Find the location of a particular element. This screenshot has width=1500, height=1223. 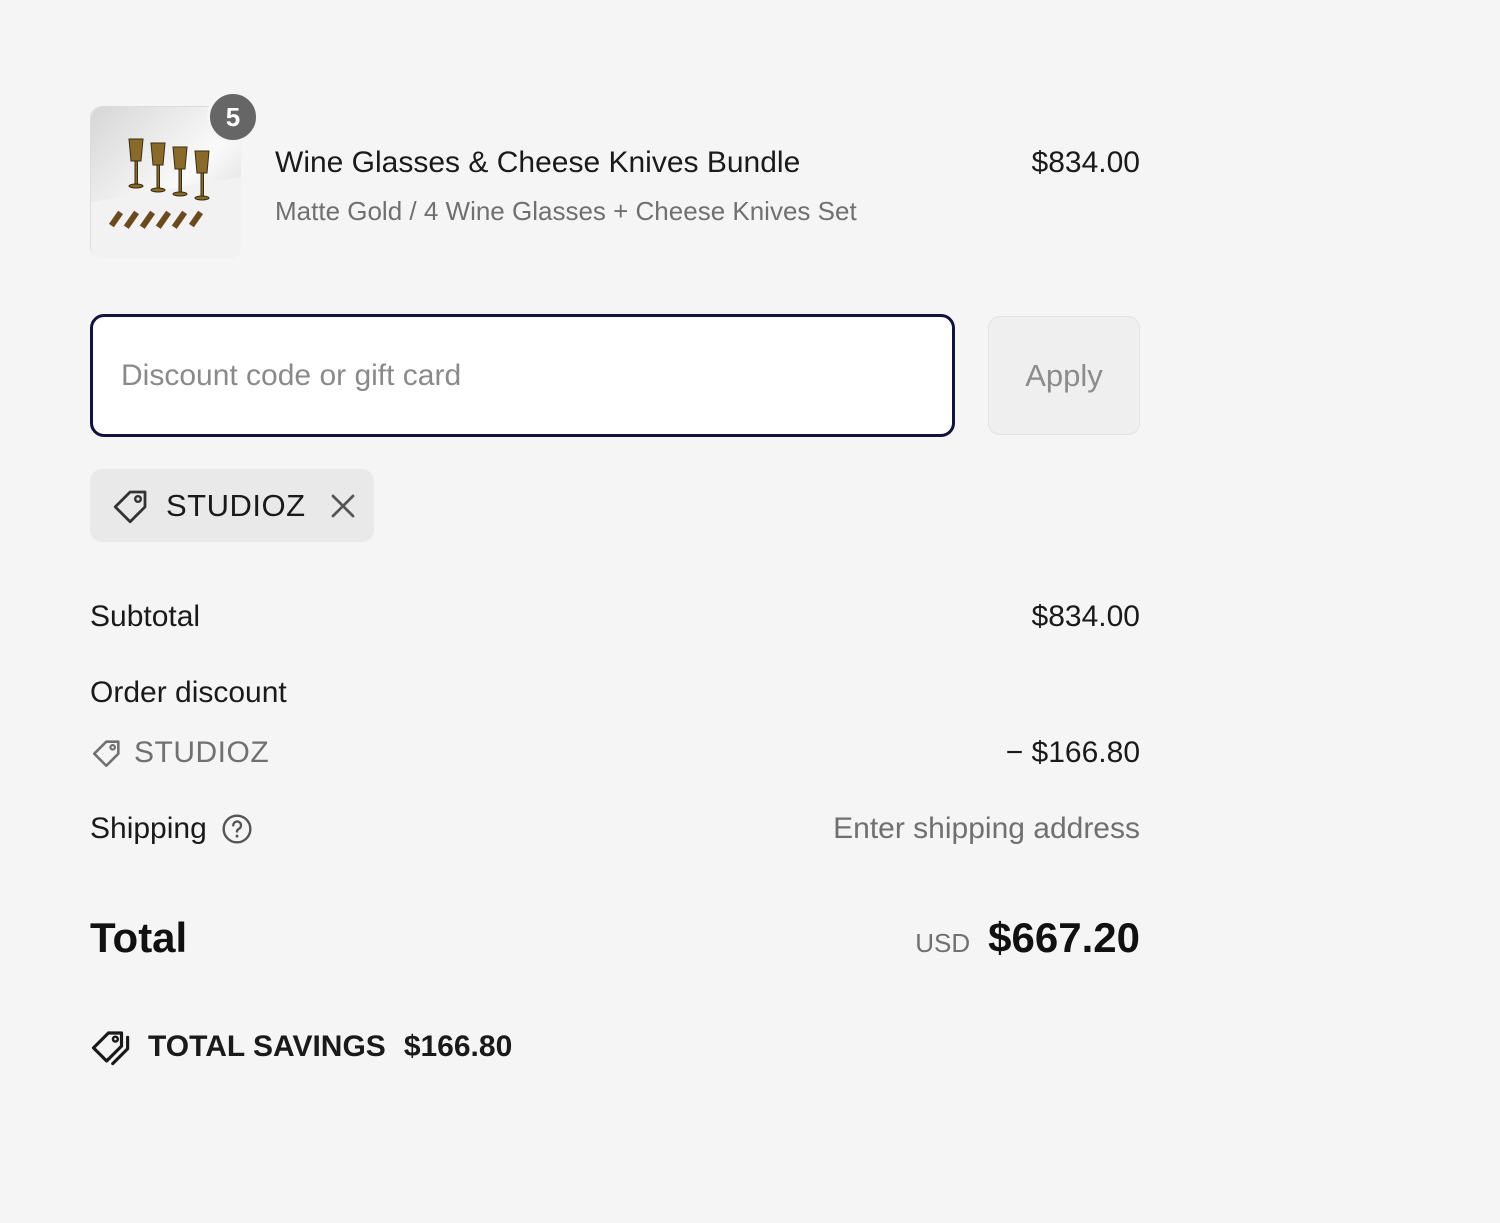

total-savings: TOTAL SAVINGS $166.80 is located at coordinates (301, 1047).